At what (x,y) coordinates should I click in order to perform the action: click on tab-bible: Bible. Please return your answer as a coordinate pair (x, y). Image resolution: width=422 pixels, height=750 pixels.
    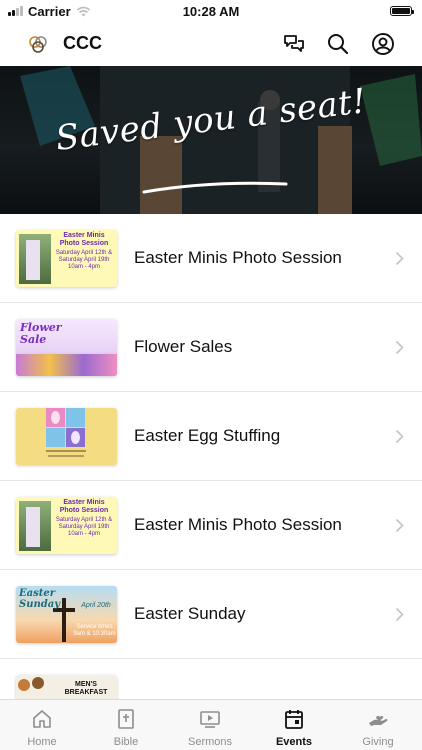
    Looking at the image, I should click on (126, 725).